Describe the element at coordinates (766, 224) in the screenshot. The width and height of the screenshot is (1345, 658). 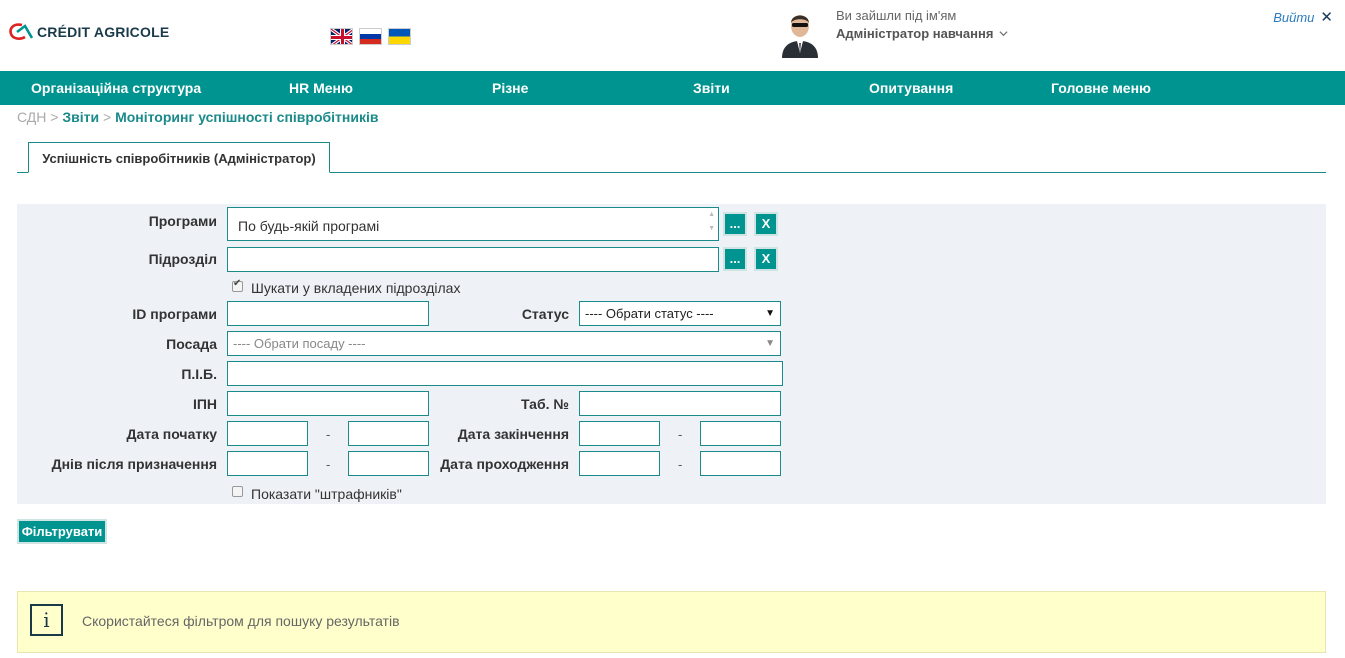
I see `programs-clear-button: X` at that location.